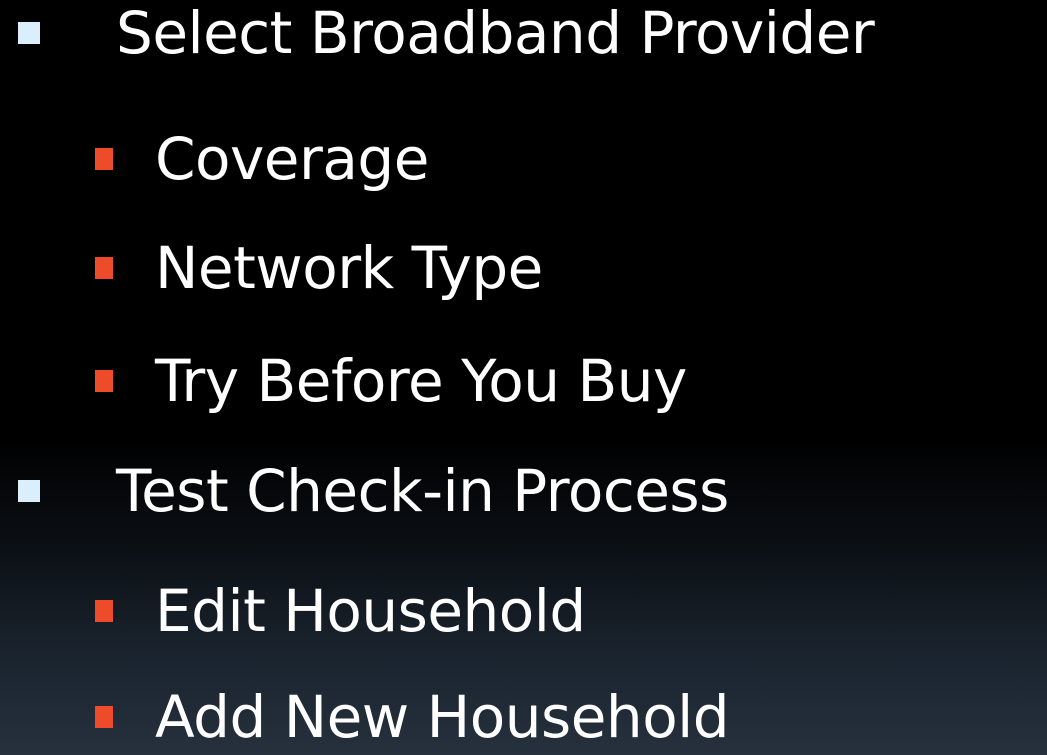 The width and height of the screenshot is (1047, 755). Describe the element at coordinates (370, 611) in the screenshot. I see `bullet-text: Edit Household` at that location.